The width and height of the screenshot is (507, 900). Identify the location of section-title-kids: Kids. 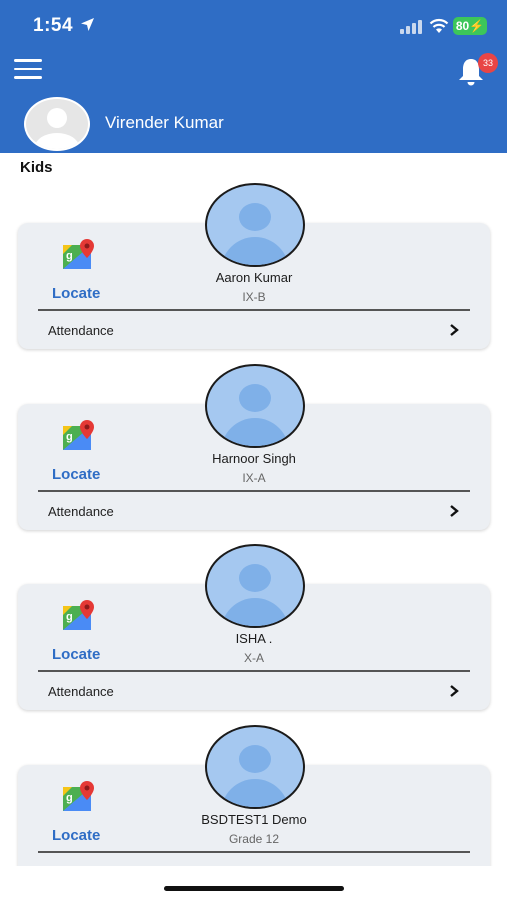
(36, 167).